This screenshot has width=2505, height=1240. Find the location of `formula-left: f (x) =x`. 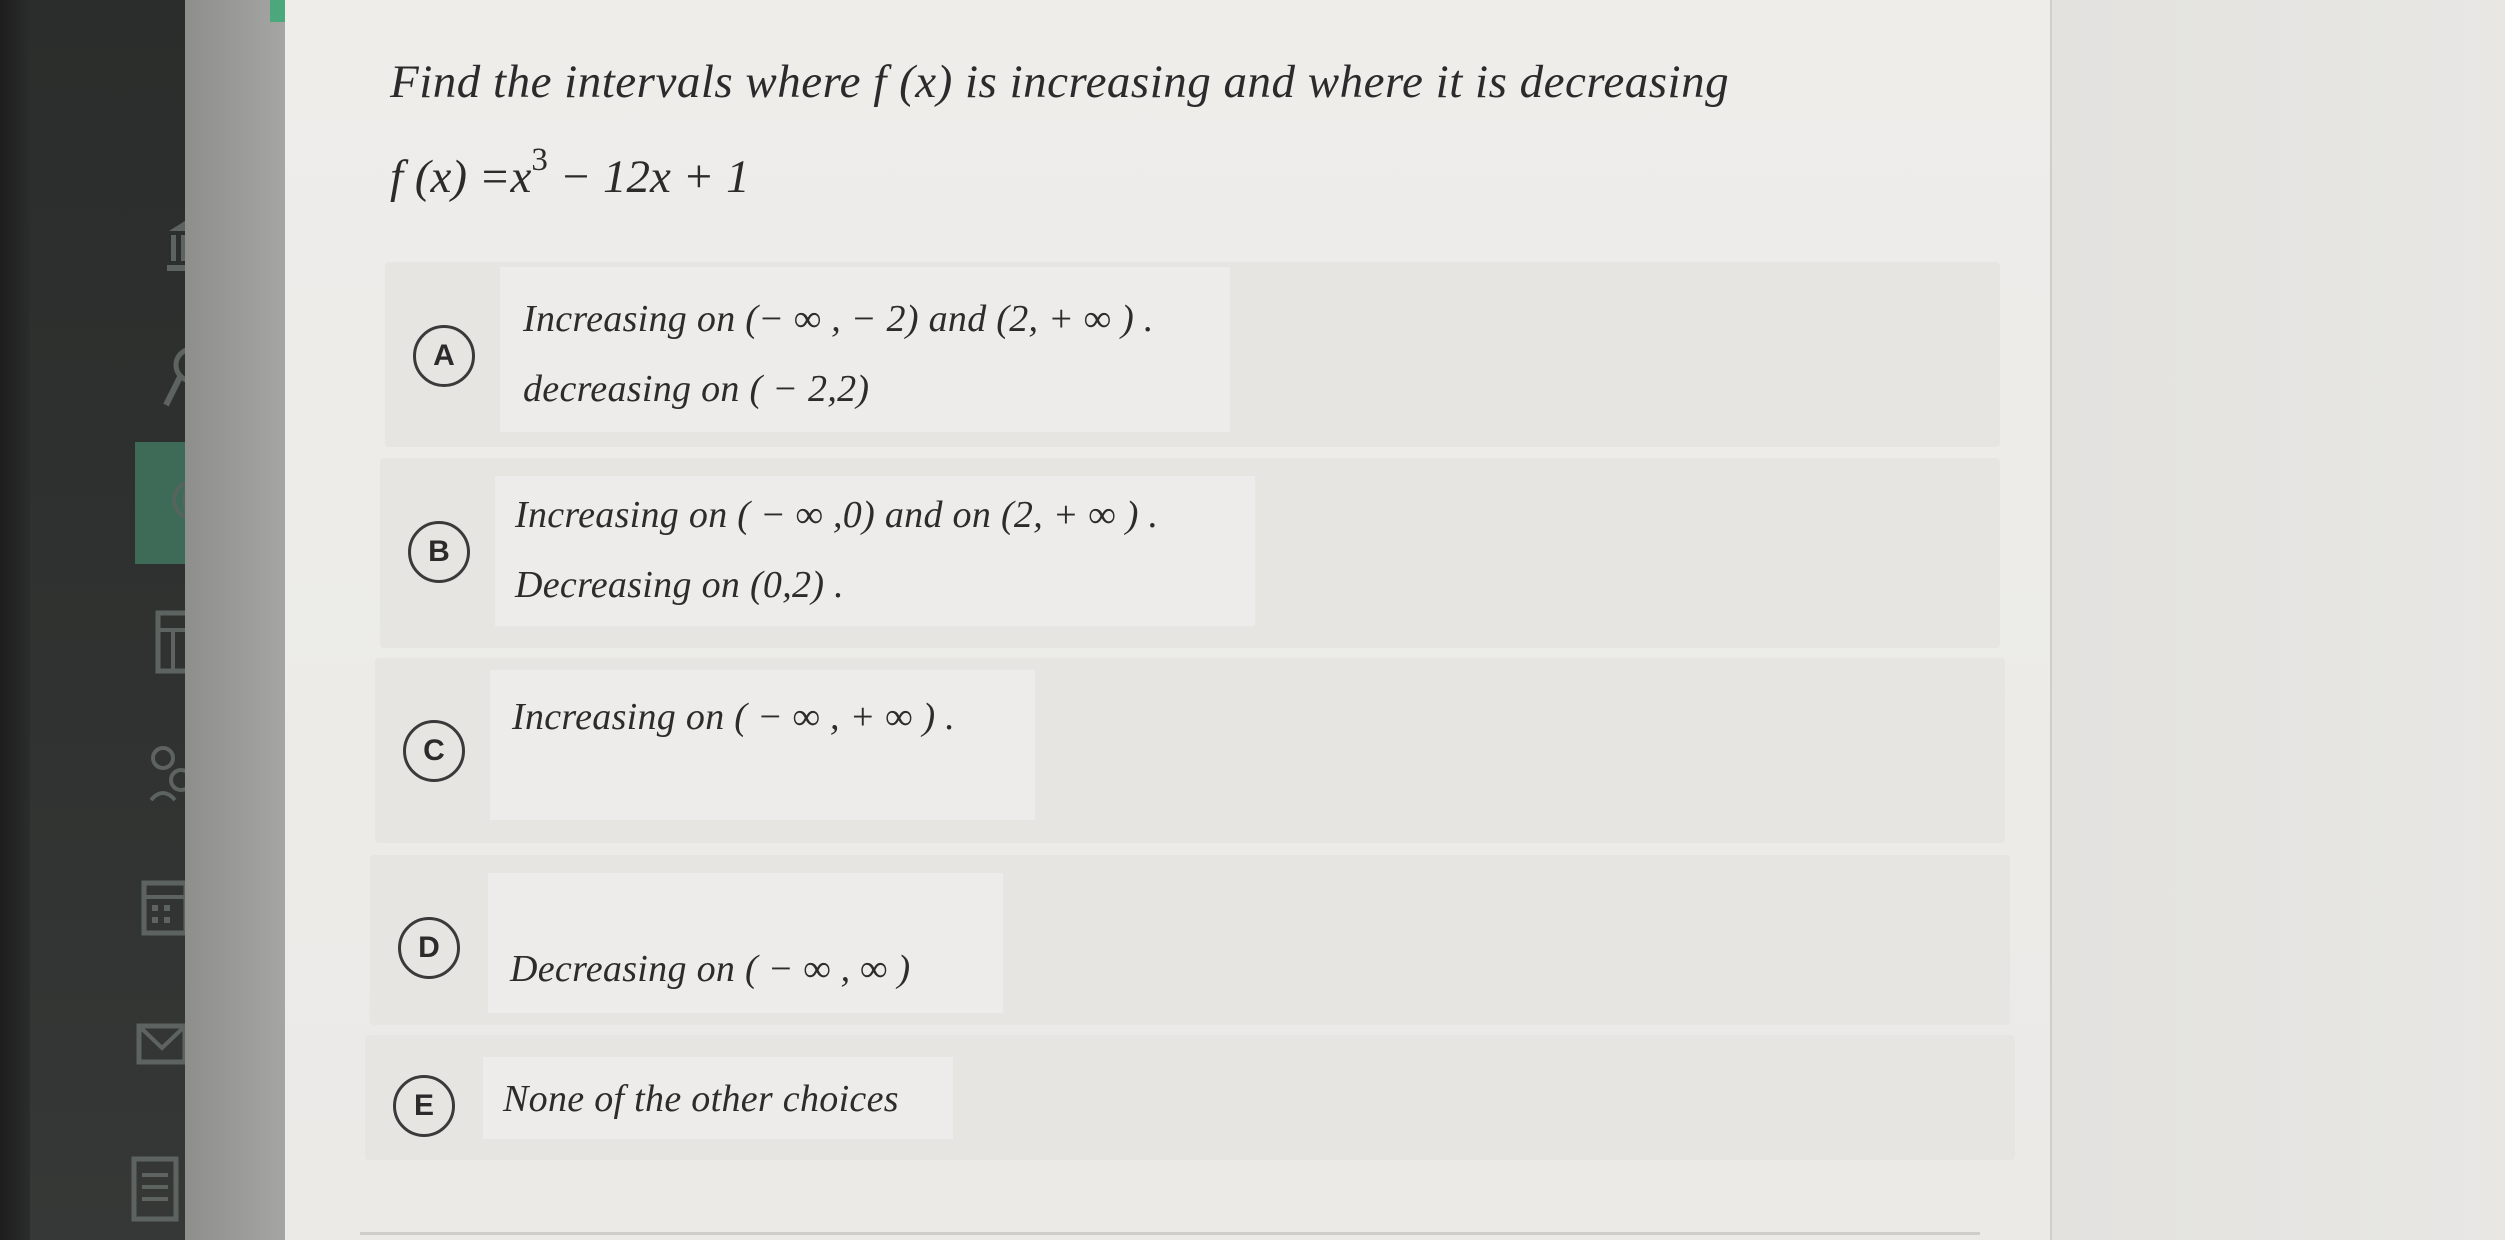

formula-left: f (x) =x is located at coordinates (461, 177).